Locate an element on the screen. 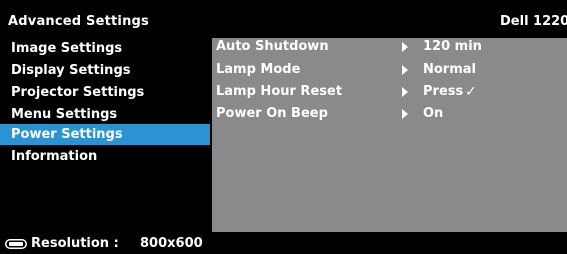 This screenshot has width=567, height=254. resolution-label: Resolution : is located at coordinates (75, 243).